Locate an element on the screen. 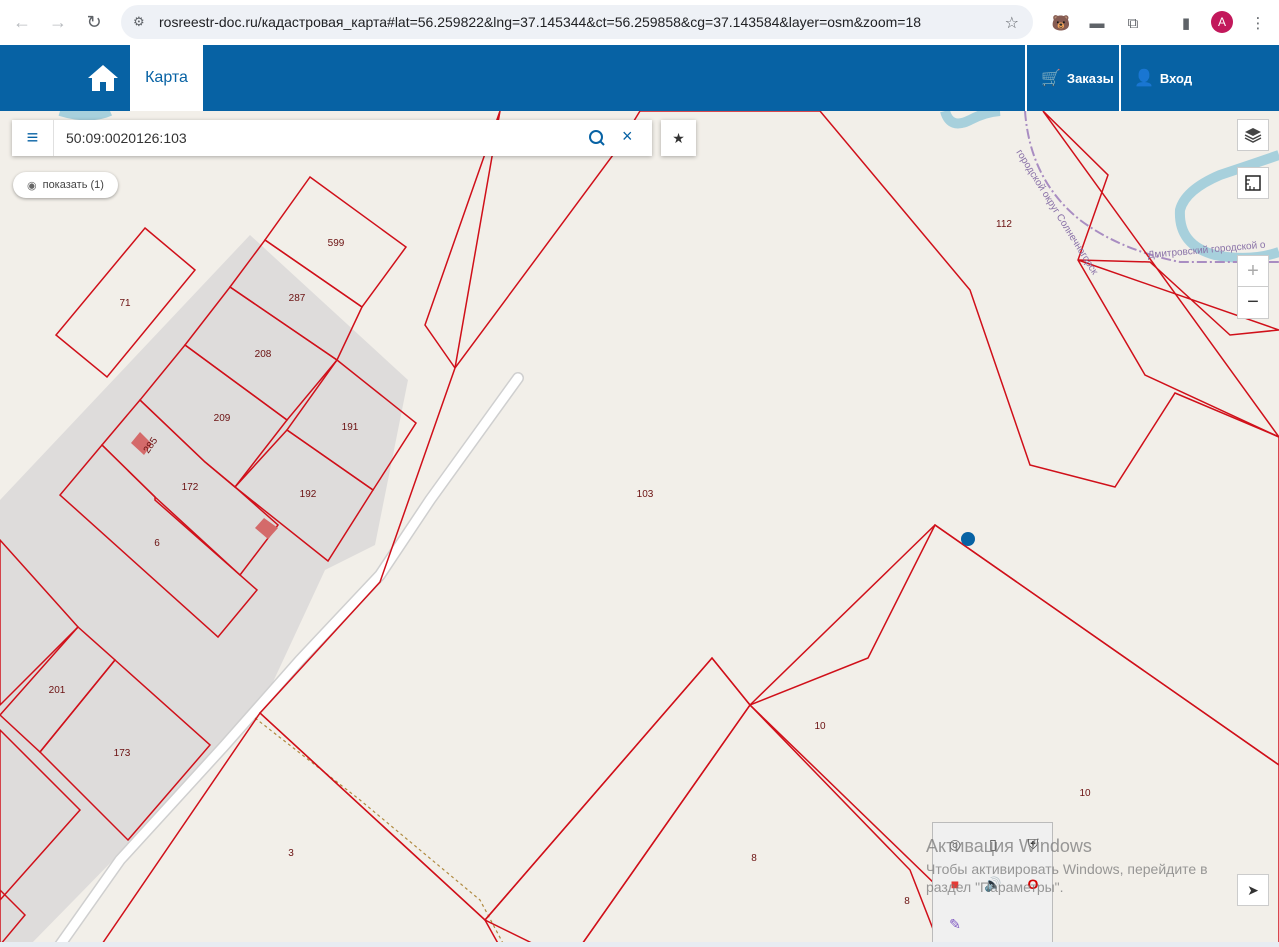 Image resolution: width=1279 pixels, height=947 pixels. zoom-controls: + − is located at coordinates (1253, 287).